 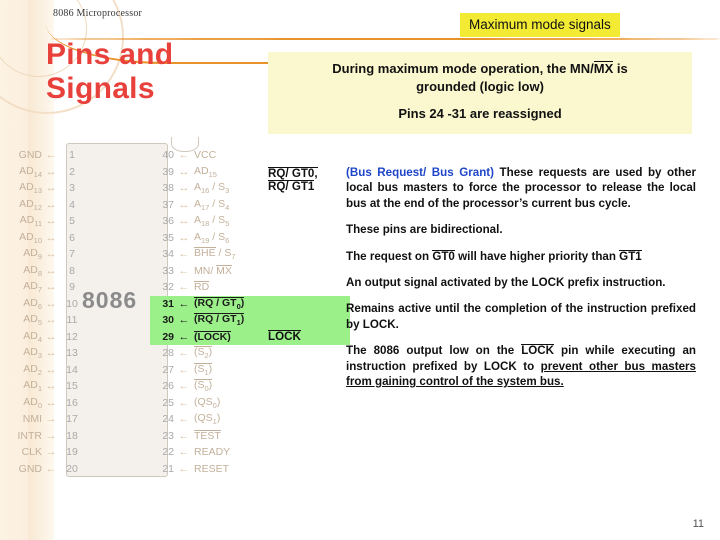 What do you see at coordinates (84, 304) in the screenshot?
I see `pin-row-left-10: AD6 ↔ 10` at bounding box center [84, 304].